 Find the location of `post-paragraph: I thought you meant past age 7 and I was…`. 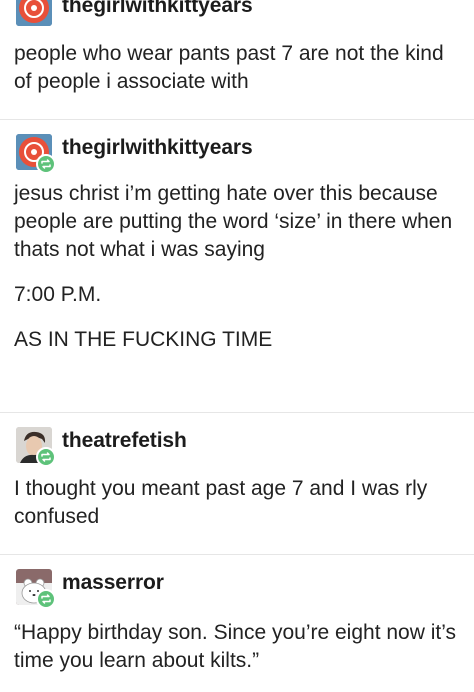

post-paragraph: I thought you meant past age 7 and I was… is located at coordinates (221, 502).